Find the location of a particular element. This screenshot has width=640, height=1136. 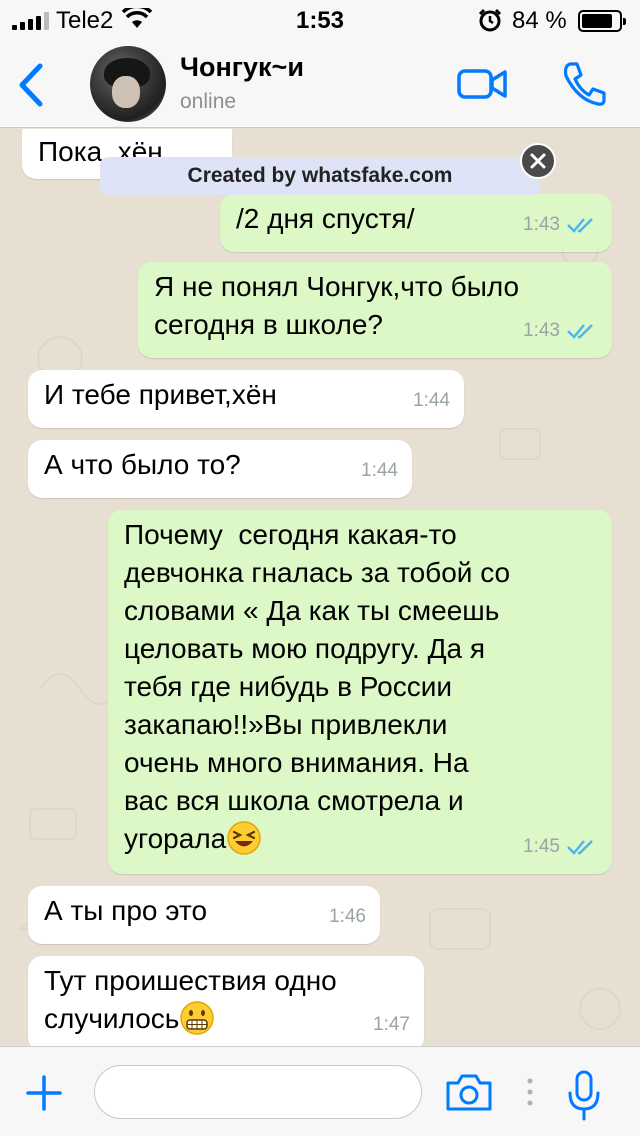

message-incoming: А ты про это 1:46 is located at coordinates (204, 915).